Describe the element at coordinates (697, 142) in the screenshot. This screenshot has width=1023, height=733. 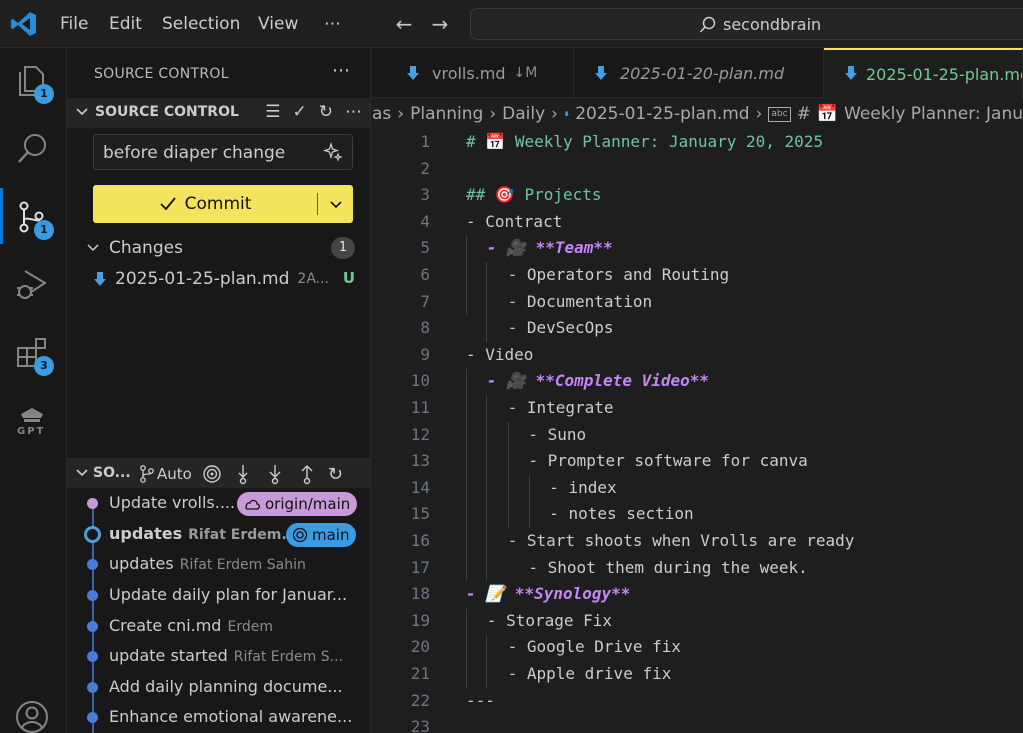
I see `code-line: 1 # 📅 Weekly Planner: January 20, 2025` at that location.